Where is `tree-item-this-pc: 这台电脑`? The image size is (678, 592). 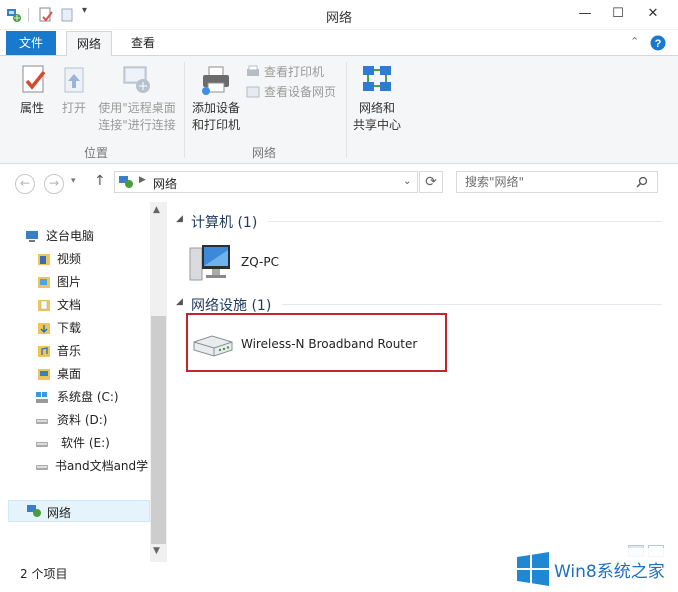 tree-item-this-pc: 这台电脑 is located at coordinates (75, 236).